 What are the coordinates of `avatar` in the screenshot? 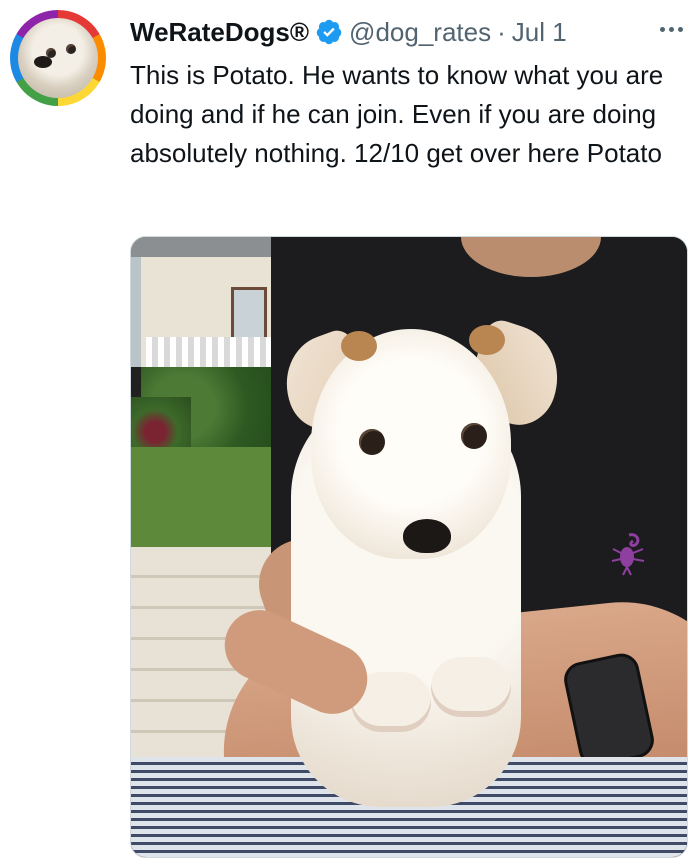 It's located at (58, 58).